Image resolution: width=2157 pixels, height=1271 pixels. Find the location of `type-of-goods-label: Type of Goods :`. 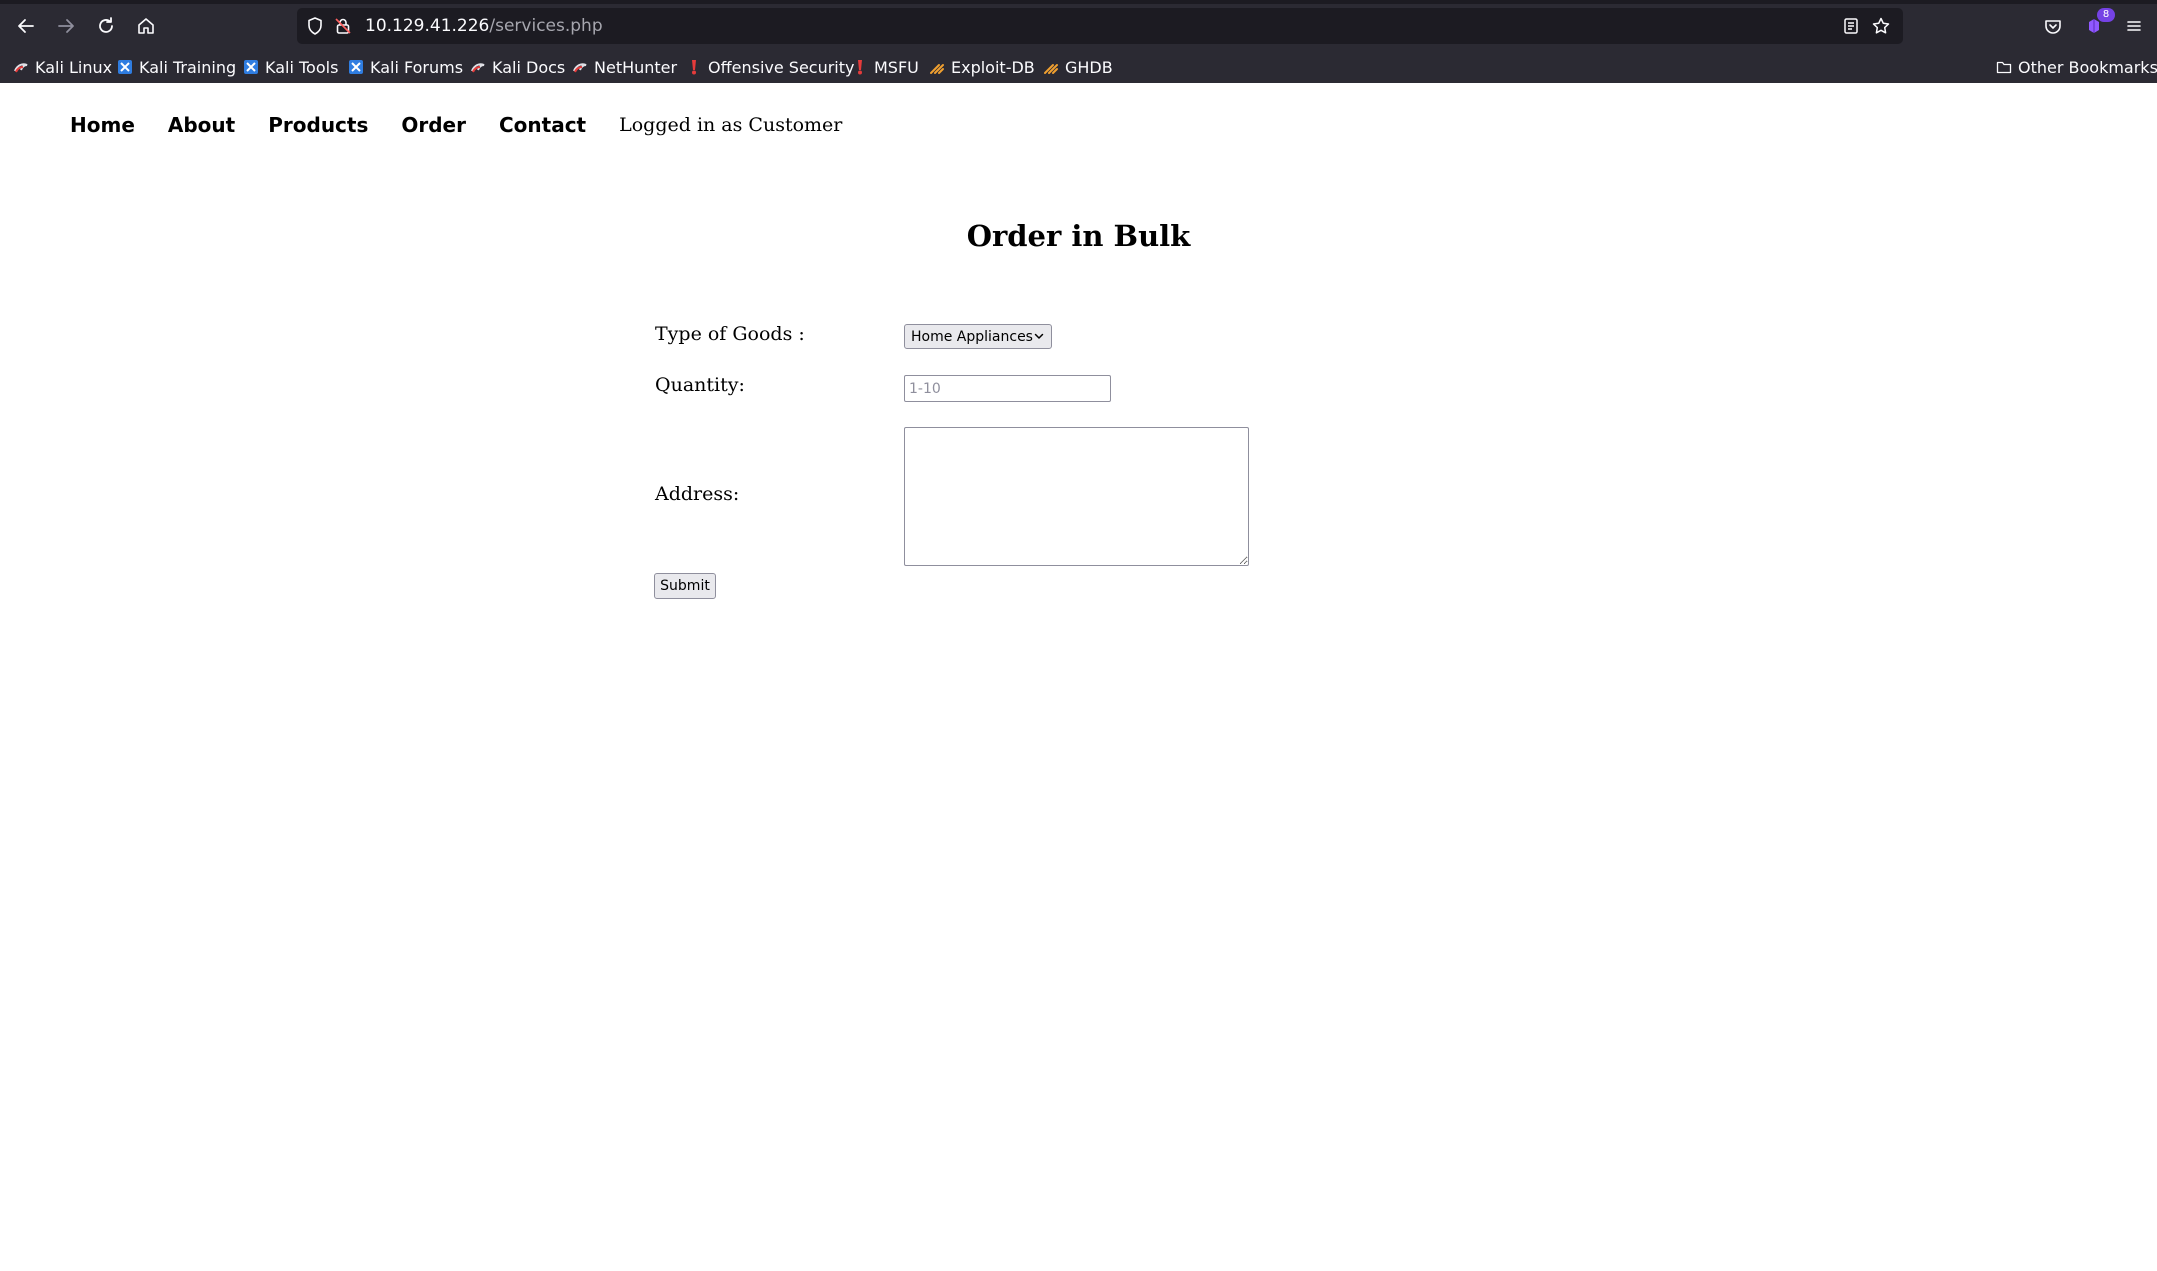

type-of-goods-label: Type of Goods : is located at coordinates (730, 334).